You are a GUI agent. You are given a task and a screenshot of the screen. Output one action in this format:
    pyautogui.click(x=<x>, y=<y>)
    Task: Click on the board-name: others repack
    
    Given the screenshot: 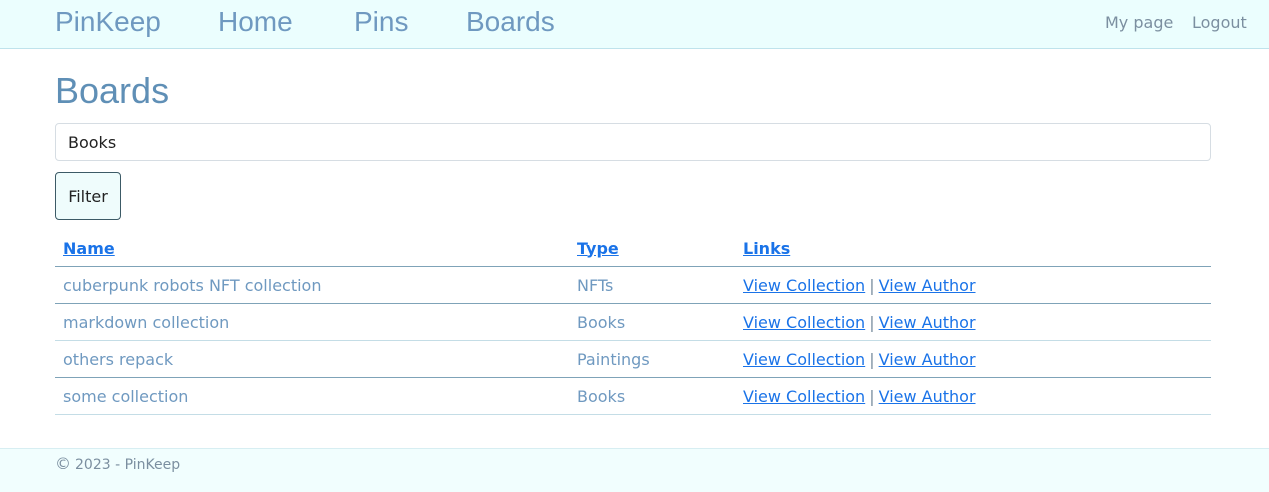 What is the action you would take?
    pyautogui.click(x=312, y=359)
    